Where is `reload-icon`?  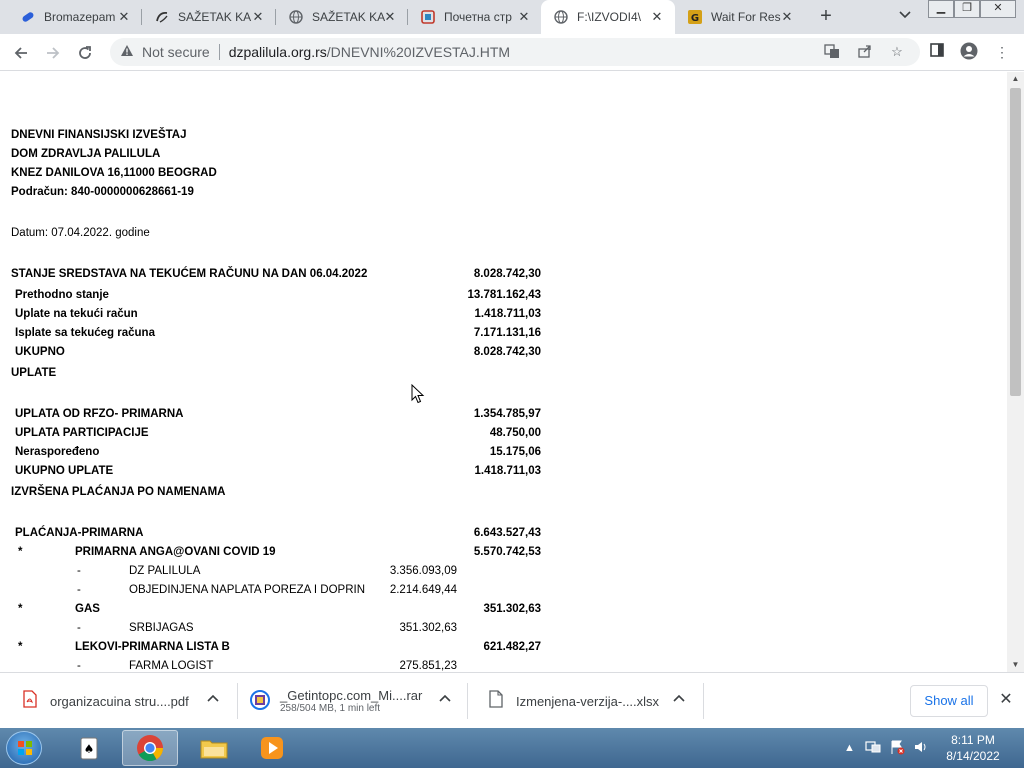 reload-icon is located at coordinates (85, 53).